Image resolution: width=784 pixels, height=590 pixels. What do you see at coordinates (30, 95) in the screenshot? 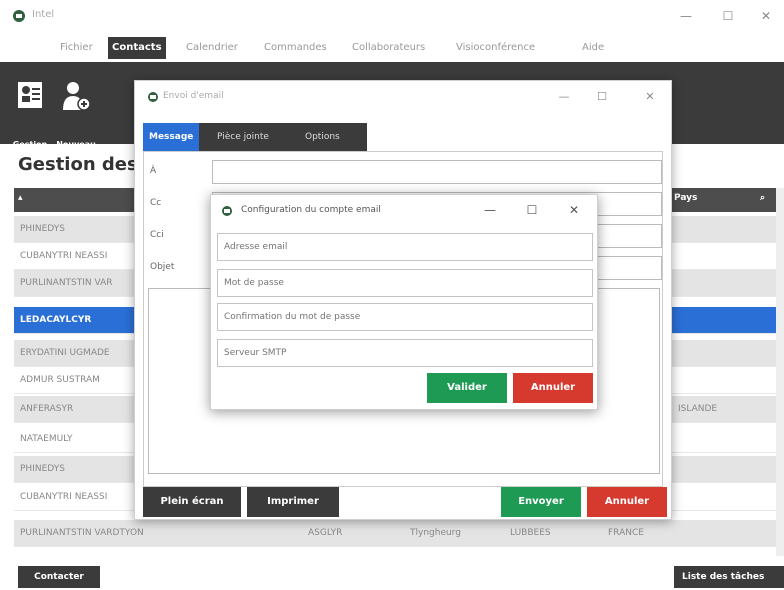
I see `contact-card-icon` at bounding box center [30, 95].